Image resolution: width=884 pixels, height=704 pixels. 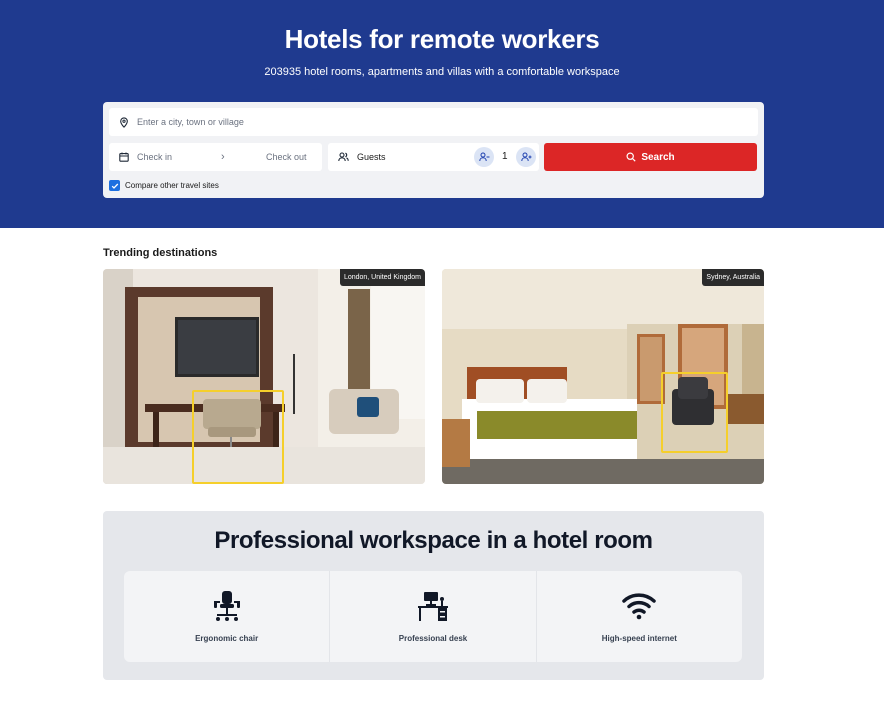 I want to click on checkbox-checked, so click(x=114, y=185).